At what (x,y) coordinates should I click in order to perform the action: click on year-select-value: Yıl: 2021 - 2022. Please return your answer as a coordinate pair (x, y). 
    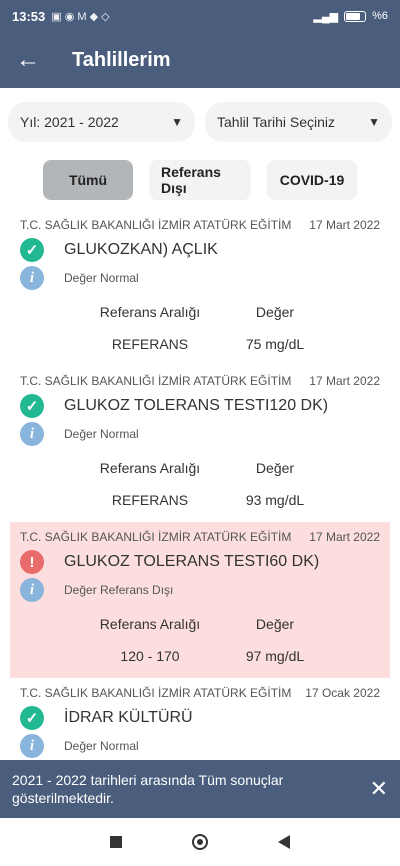
    Looking at the image, I should click on (69, 122).